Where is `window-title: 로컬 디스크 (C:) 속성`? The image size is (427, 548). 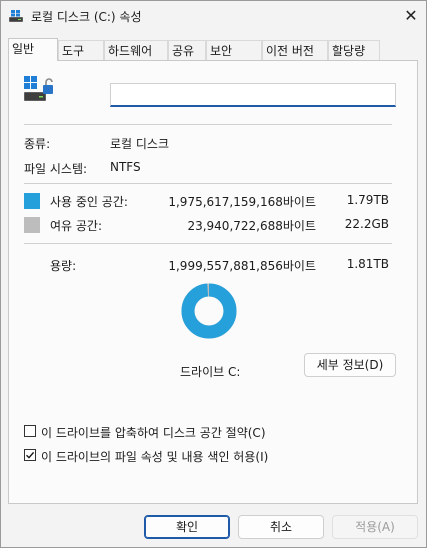
window-title: 로컬 디스크 (C:) 속성 is located at coordinates (86, 17).